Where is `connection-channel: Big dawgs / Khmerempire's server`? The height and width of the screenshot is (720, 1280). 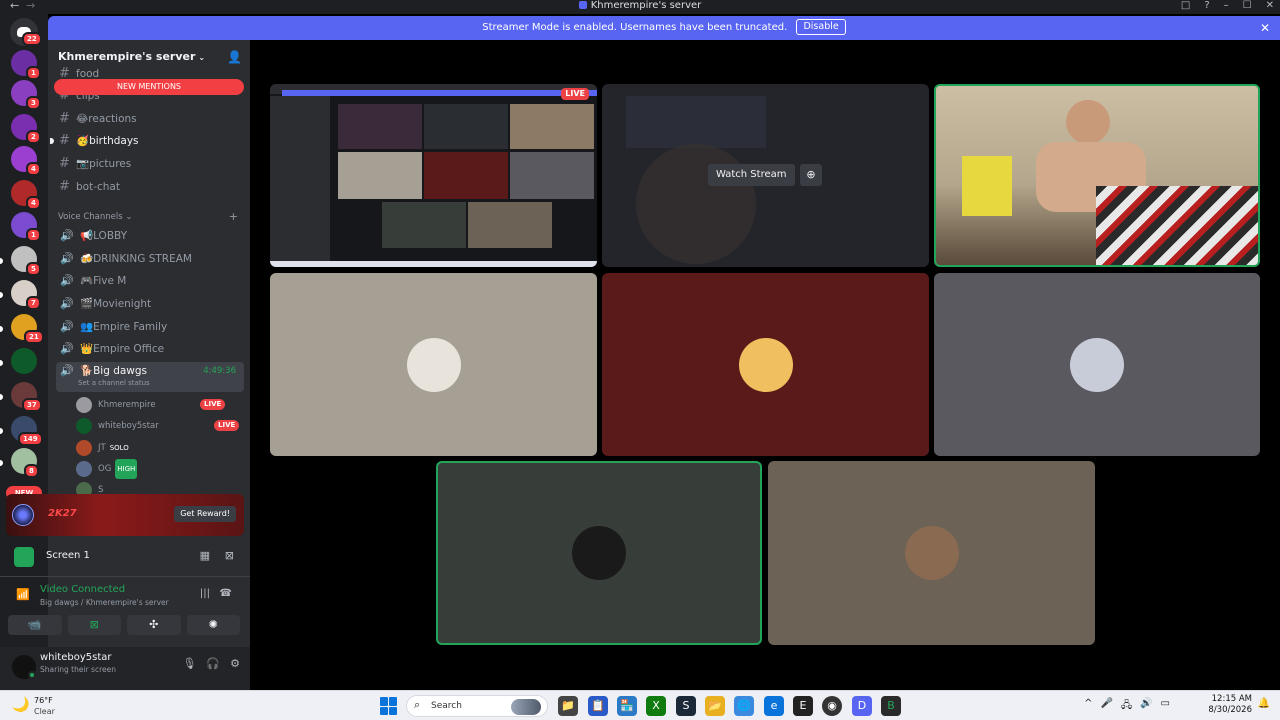 connection-channel: Big dawgs / Khmerempire's server is located at coordinates (104, 602).